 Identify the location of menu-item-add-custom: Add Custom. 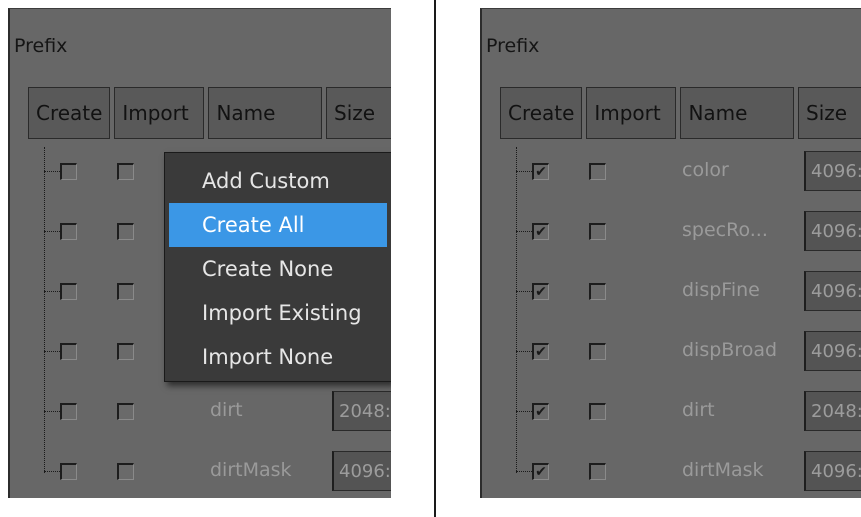
(278, 181).